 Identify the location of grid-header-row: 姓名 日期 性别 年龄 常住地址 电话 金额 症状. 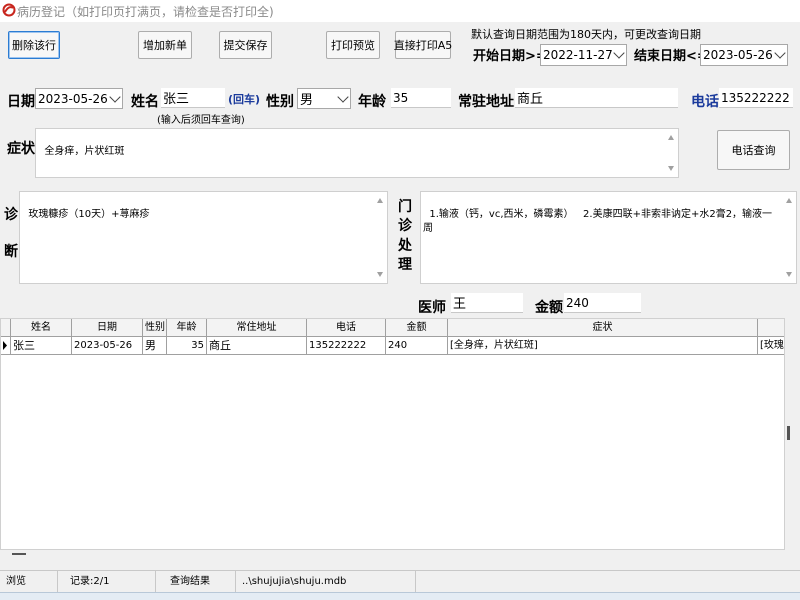
(392, 328).